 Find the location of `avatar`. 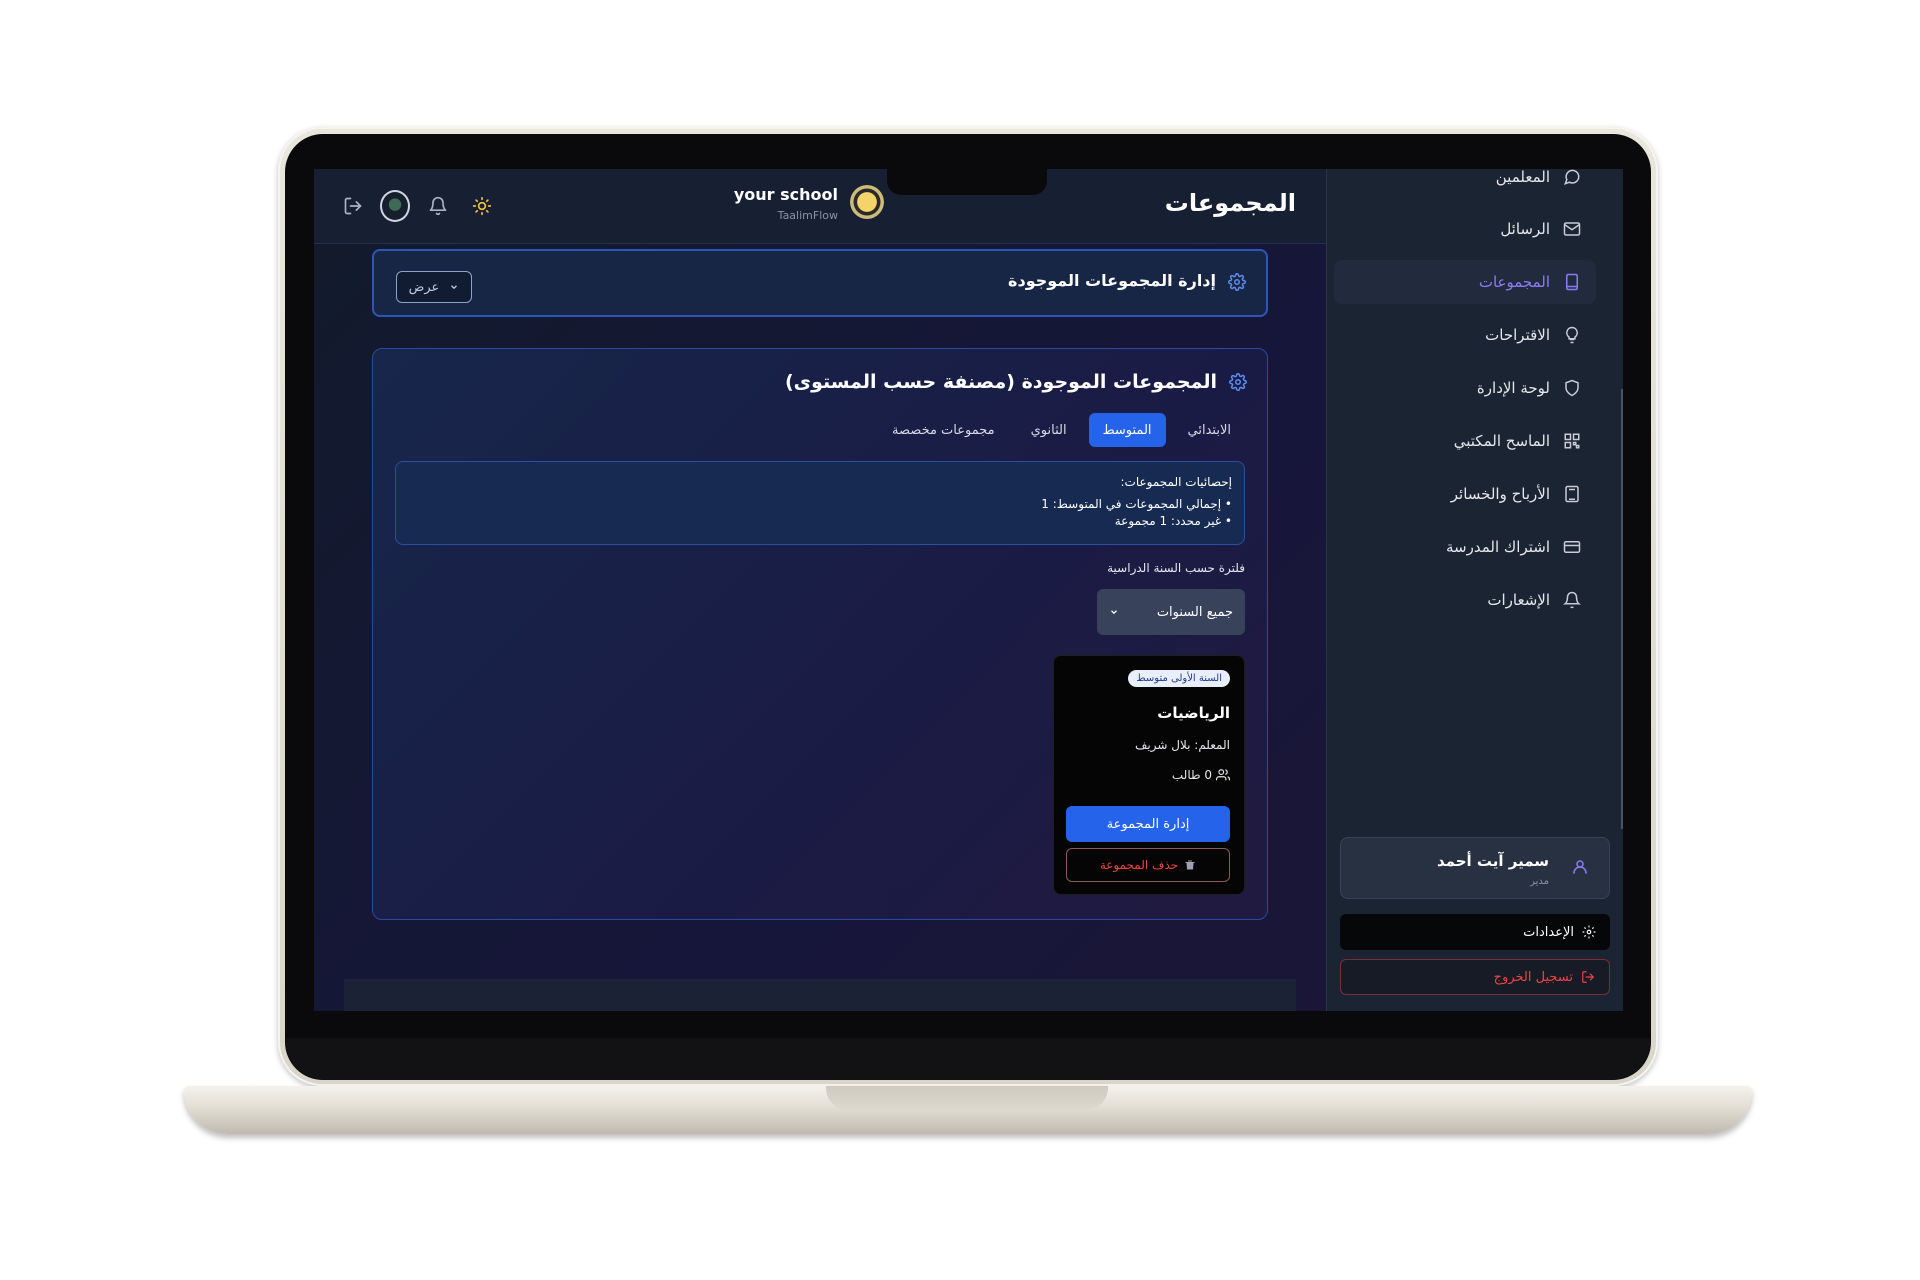

avatar is located at coordinates (395, 206).